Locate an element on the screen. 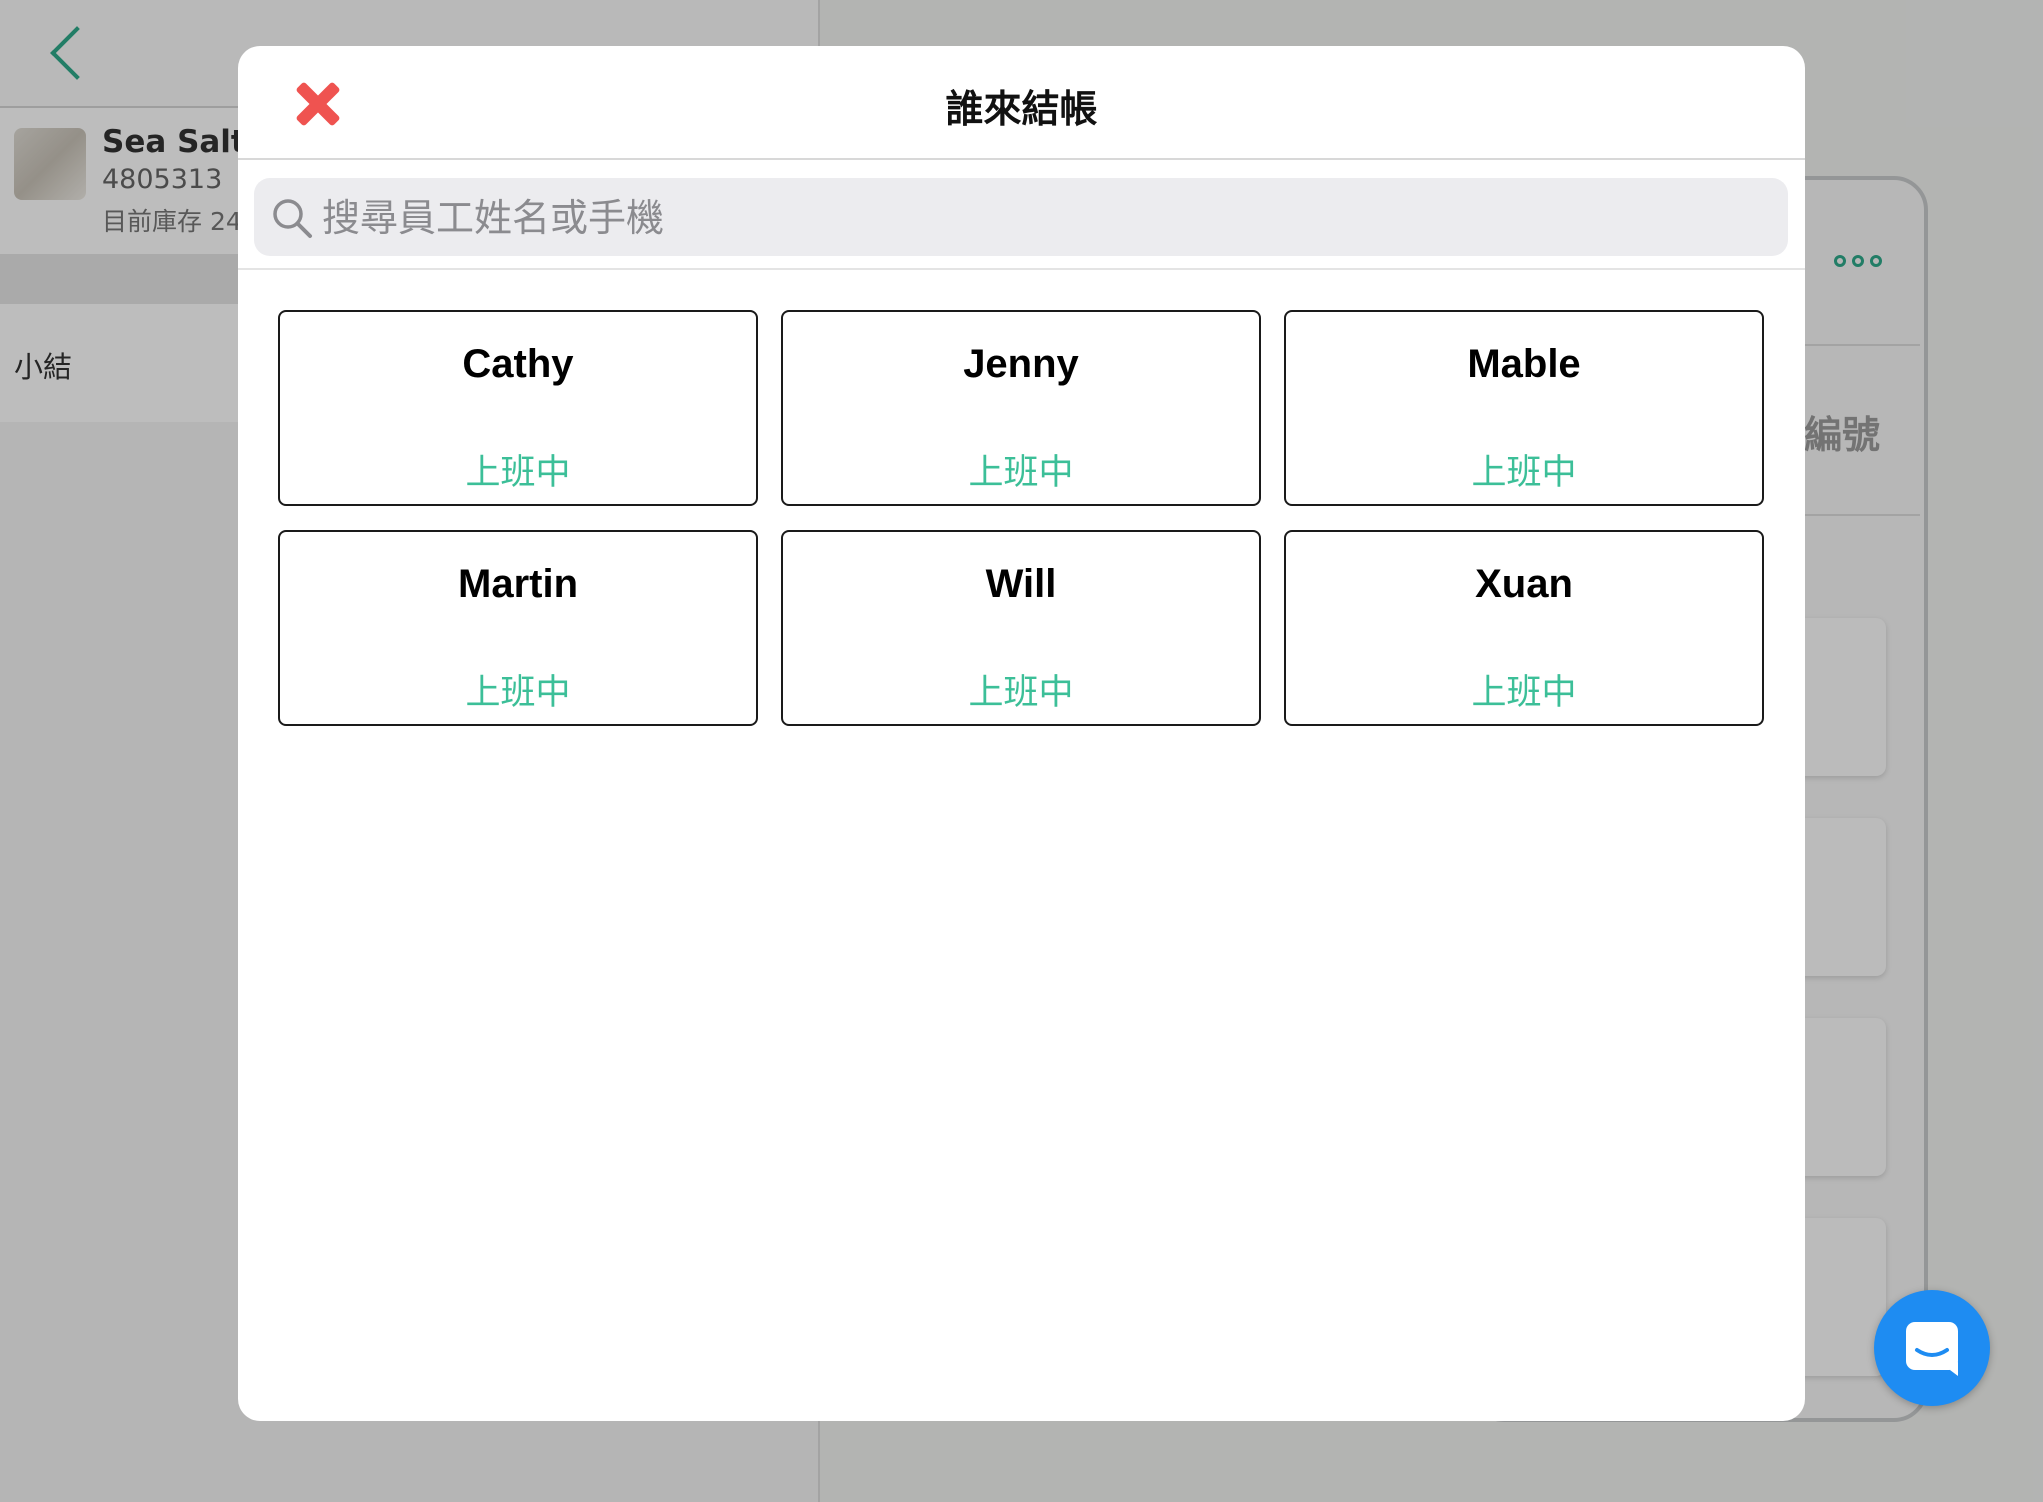  staff-card-cathy: Cathy 上班中 is located at coordinates (518, 408).